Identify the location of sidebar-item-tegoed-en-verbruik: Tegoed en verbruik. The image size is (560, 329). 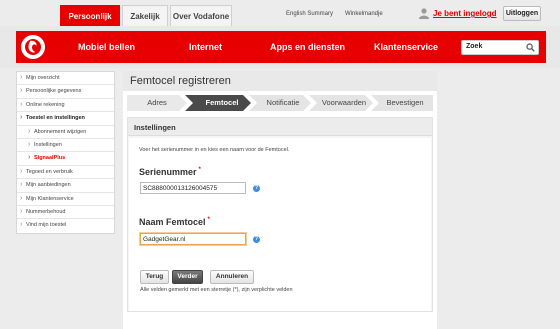
(65, 173).